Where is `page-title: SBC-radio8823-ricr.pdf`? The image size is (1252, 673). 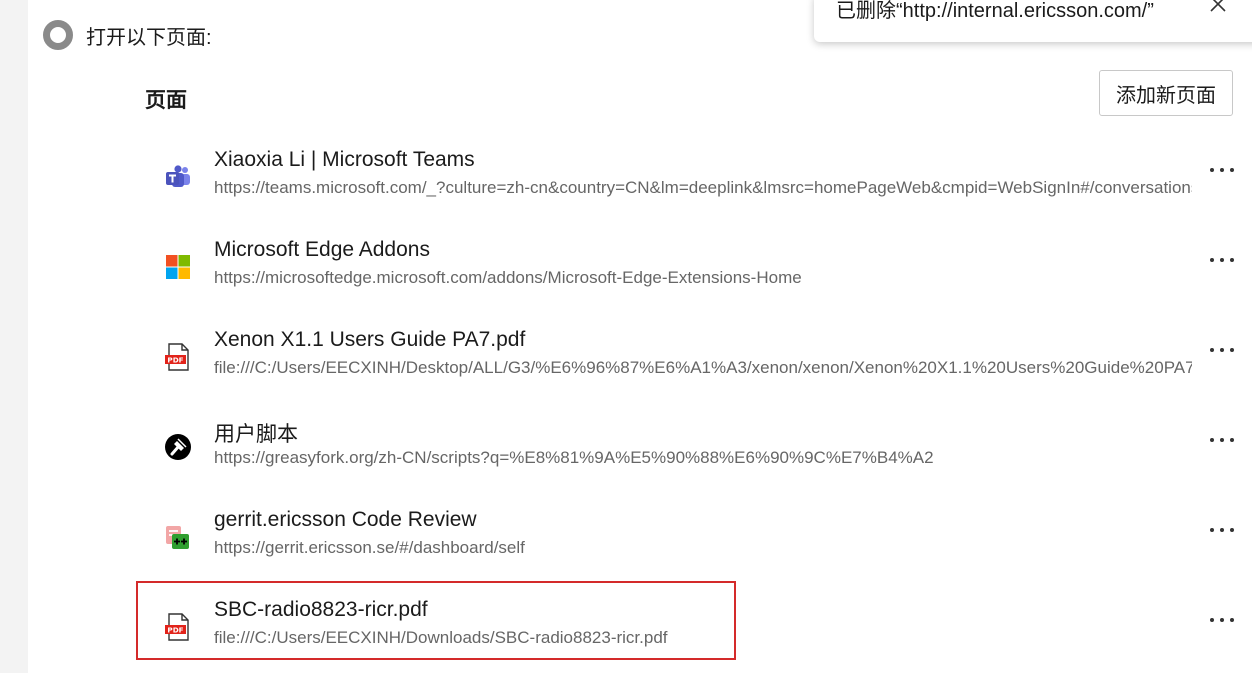 page-title: SBC-radio8823-ricr.pdf is located at coordinates (321, 609).